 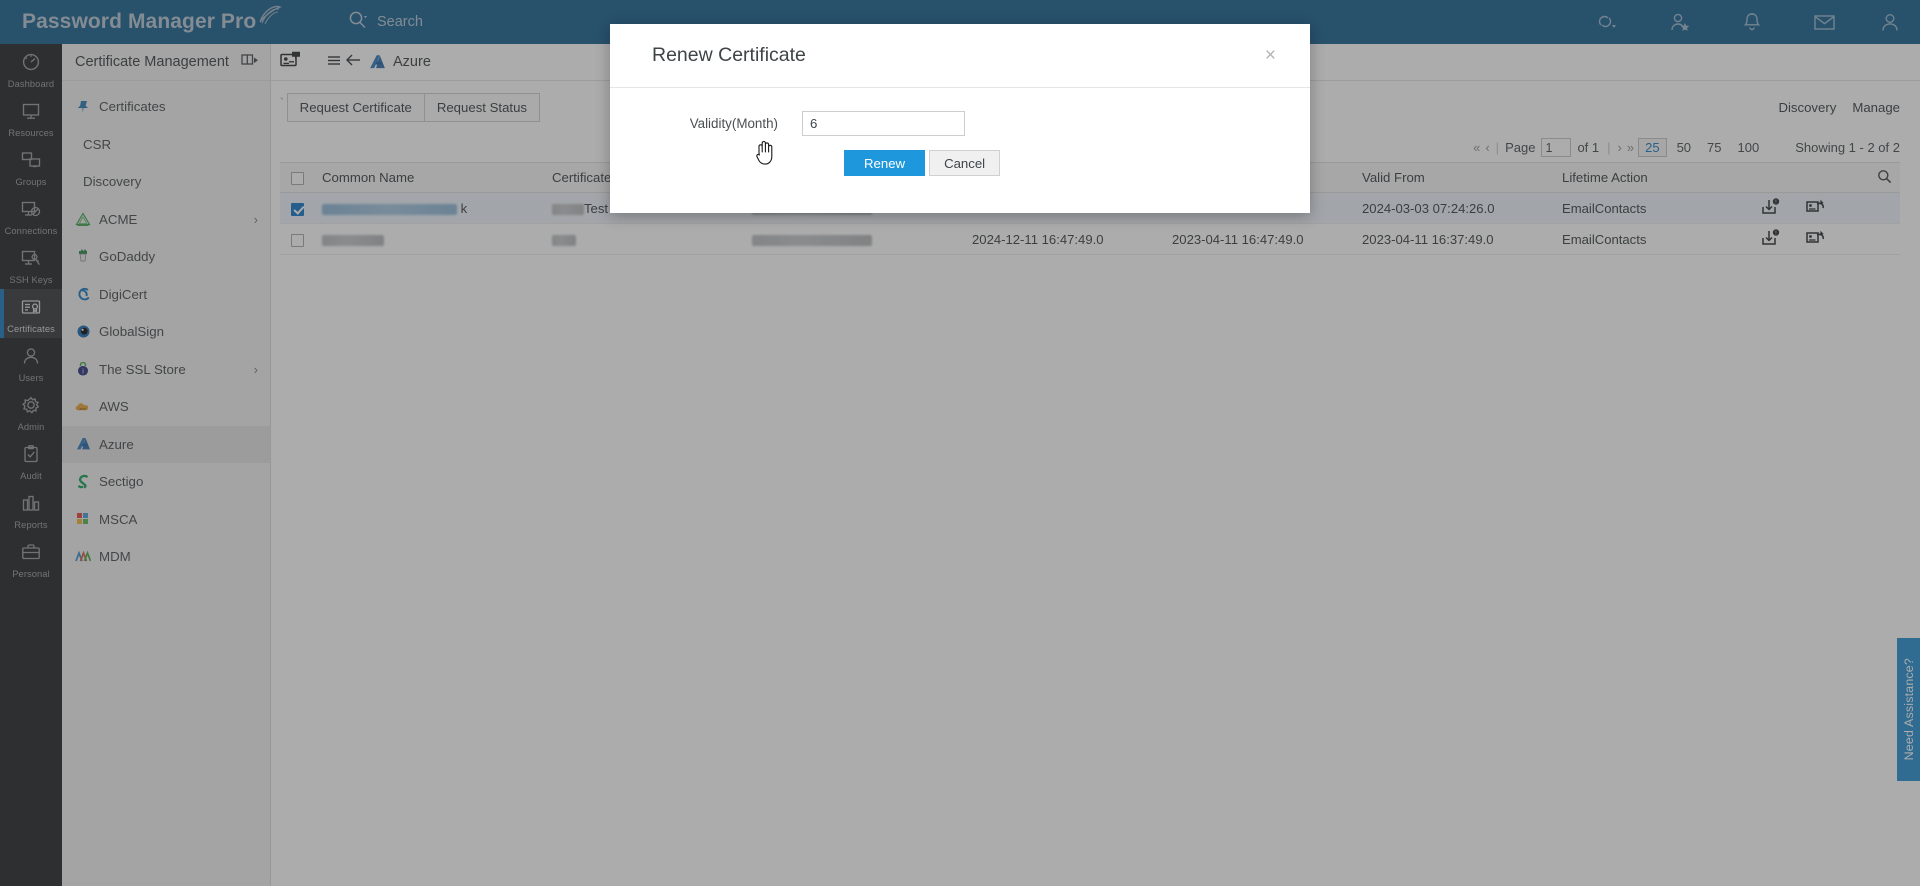 What do you see at coordinates (733, 123) in the screenshot?
I see `validity-label: Validity(Month)` at bounding box center [733, 123].